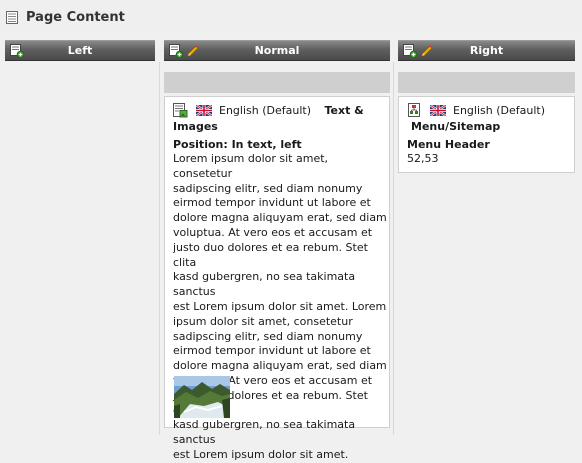 Image resolution: width=582 pixels, height=463 pixels. I want to click on element-header: English (Default), so click(476, 110).